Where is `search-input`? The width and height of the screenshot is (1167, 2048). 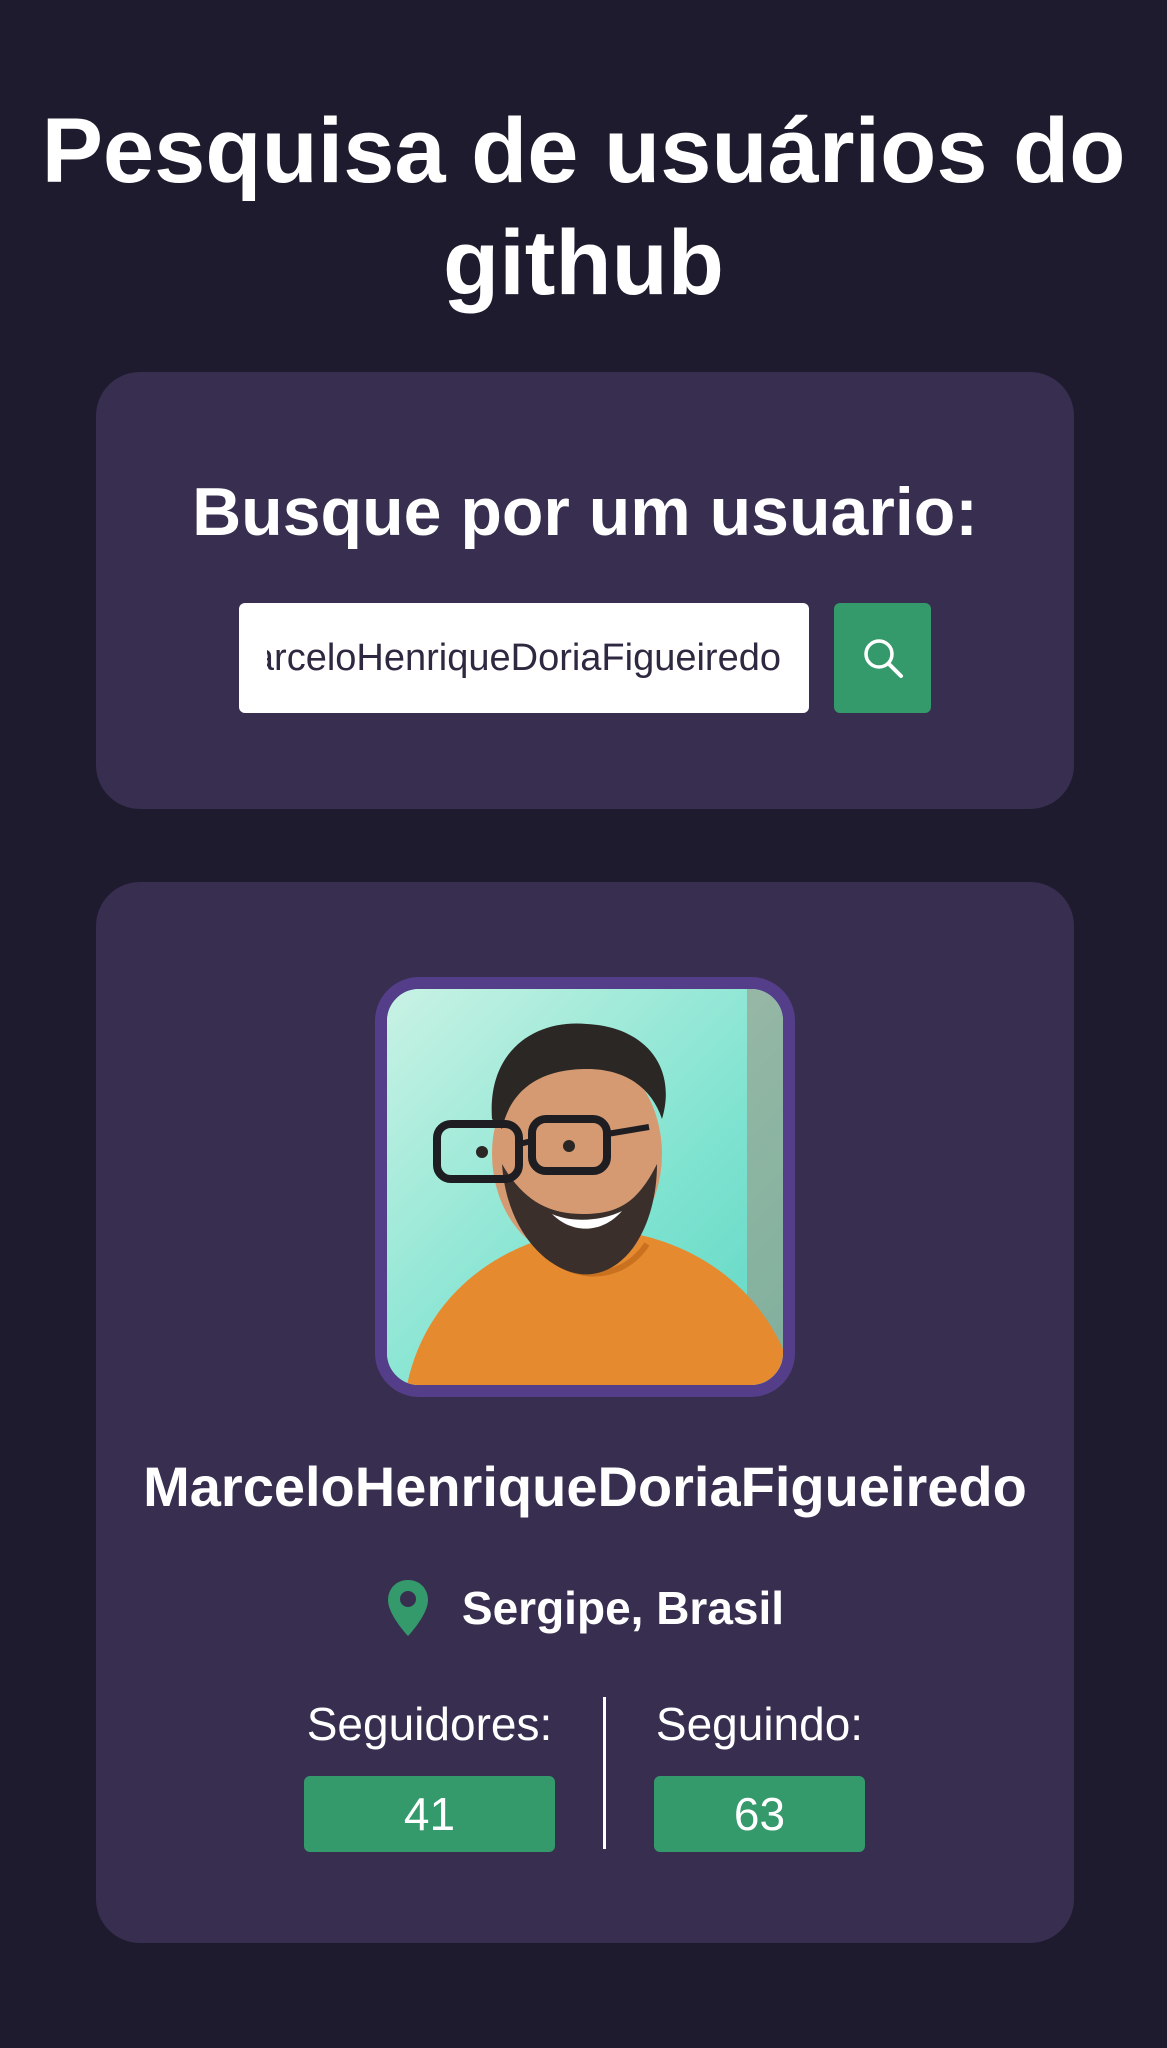
search-input is located at coordinates (524, 658).